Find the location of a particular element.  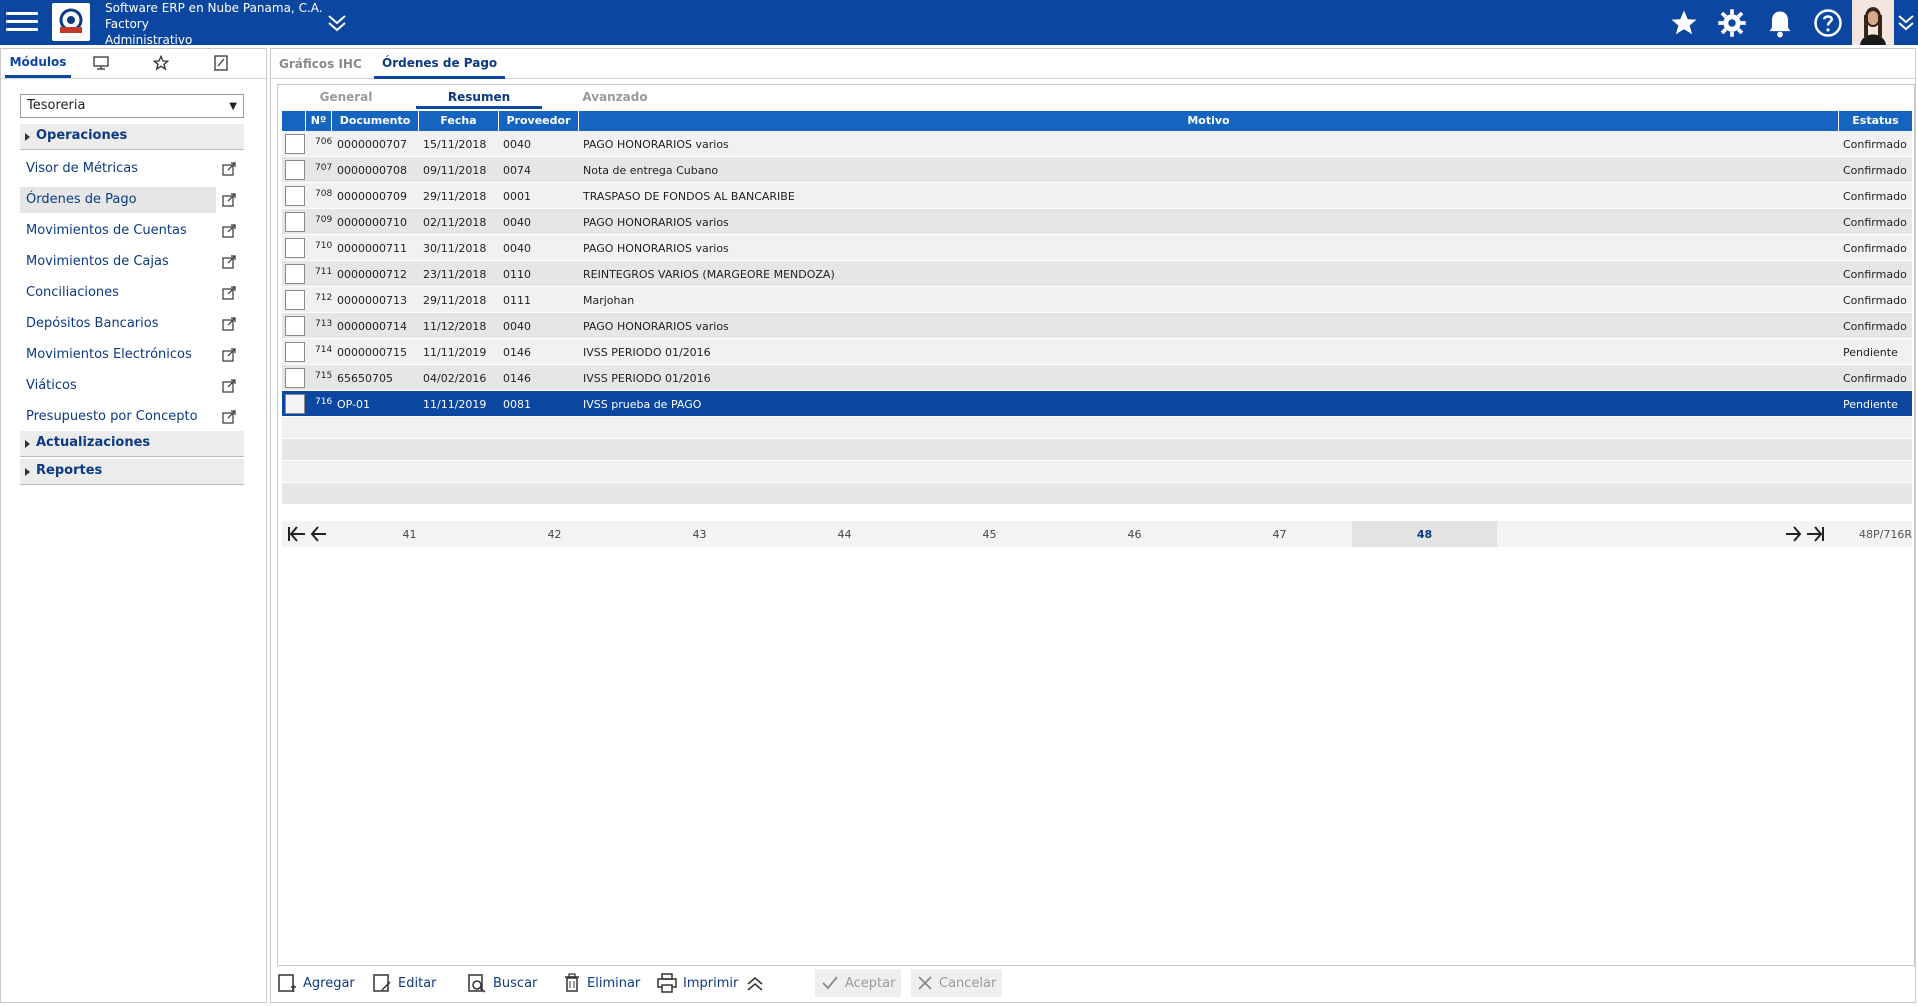

header-numero: Nº is located at coordinates (319, 121).